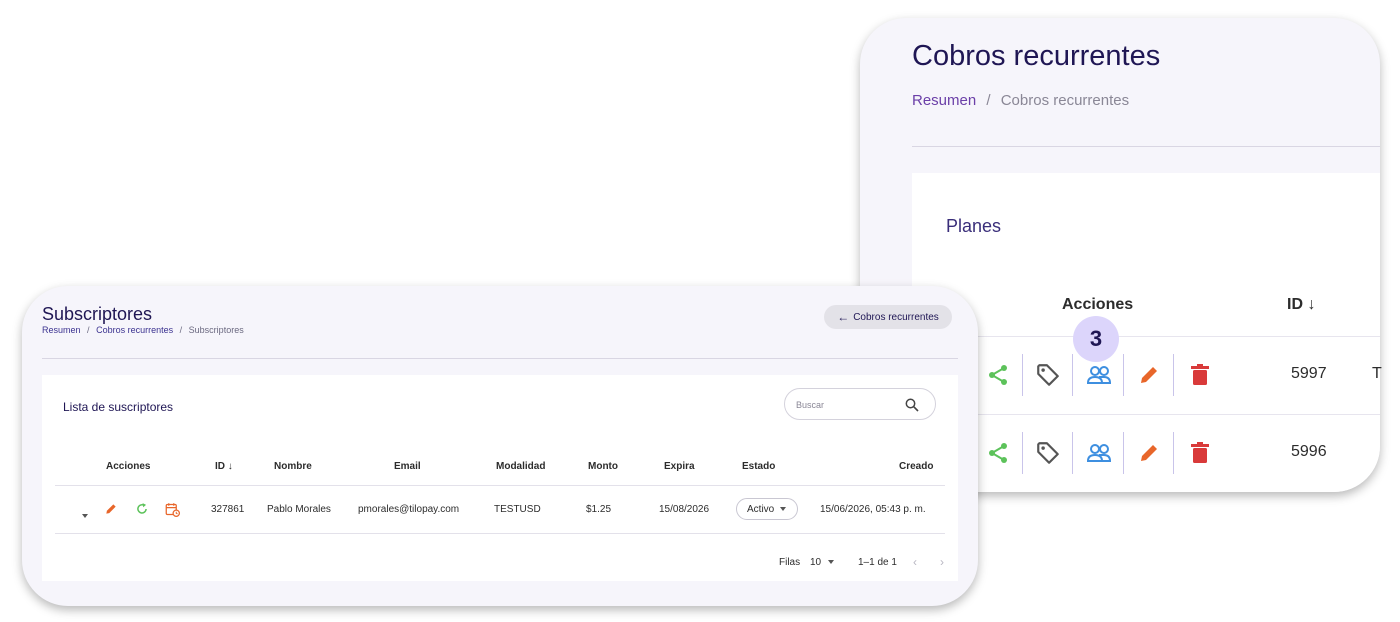 Image resolution: width=1400 pixels, height=622 pixels. What do you see at coordinates (843, 317) in the screenshot?
I see `arrow-left-icon: ←` at bounding box center [843, 317].